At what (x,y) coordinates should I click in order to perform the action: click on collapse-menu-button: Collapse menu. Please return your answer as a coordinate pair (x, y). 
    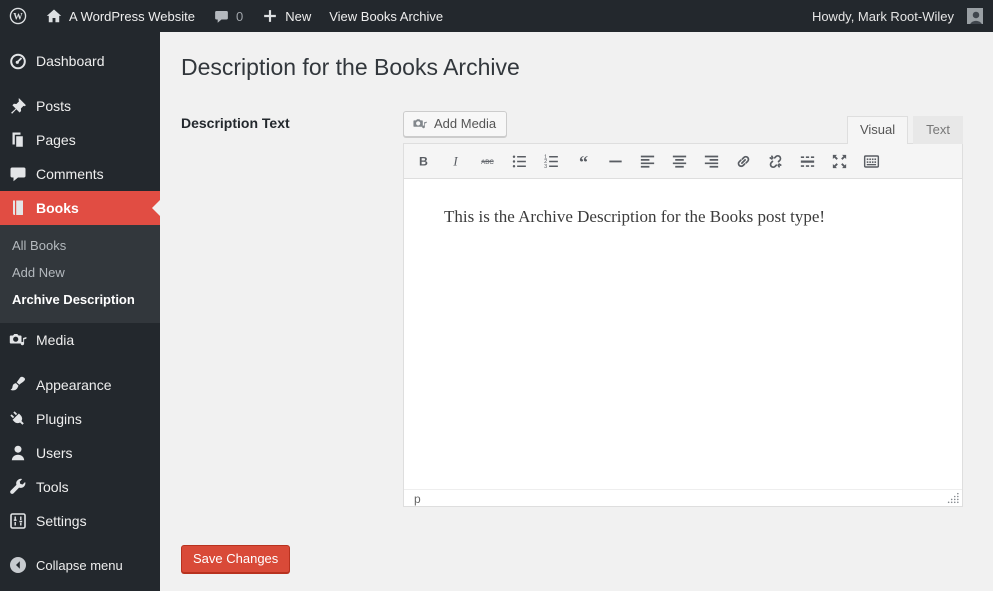
    Looking at the image, I should click on (80, 565).